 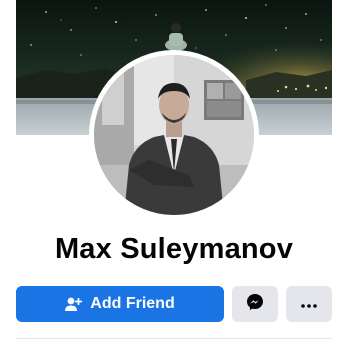 What do you see at coordinates (74, 304) in the screenshot?
I see `add-person-icon` at bounding box center [74, 304].